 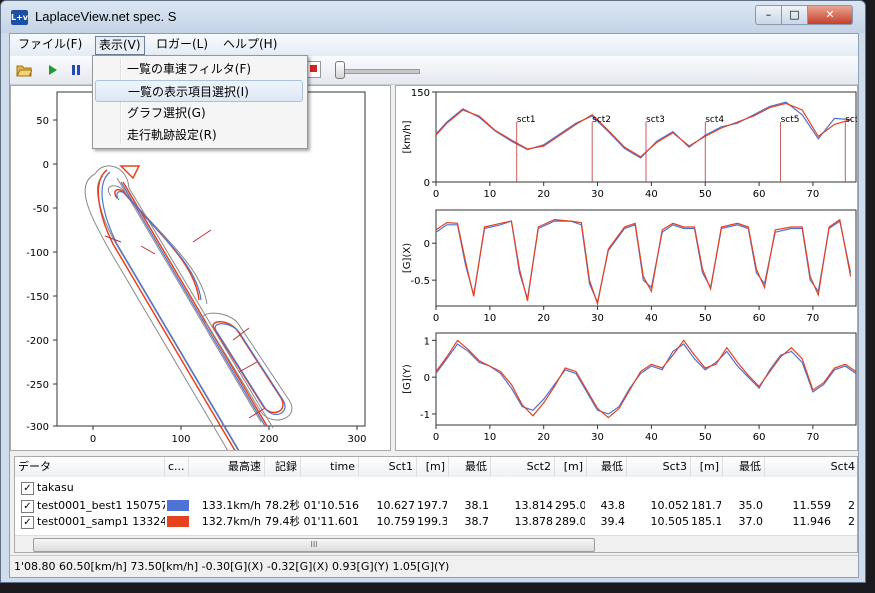 What do you see at coordinates (407, 258) in the screenshot?
I see `chart-ylabel: [G](X)` at bounding box center [407, 258].